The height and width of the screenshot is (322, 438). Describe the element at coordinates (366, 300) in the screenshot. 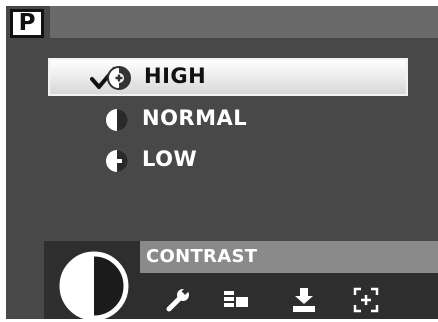

I see `focus-frame-icon` at that location.